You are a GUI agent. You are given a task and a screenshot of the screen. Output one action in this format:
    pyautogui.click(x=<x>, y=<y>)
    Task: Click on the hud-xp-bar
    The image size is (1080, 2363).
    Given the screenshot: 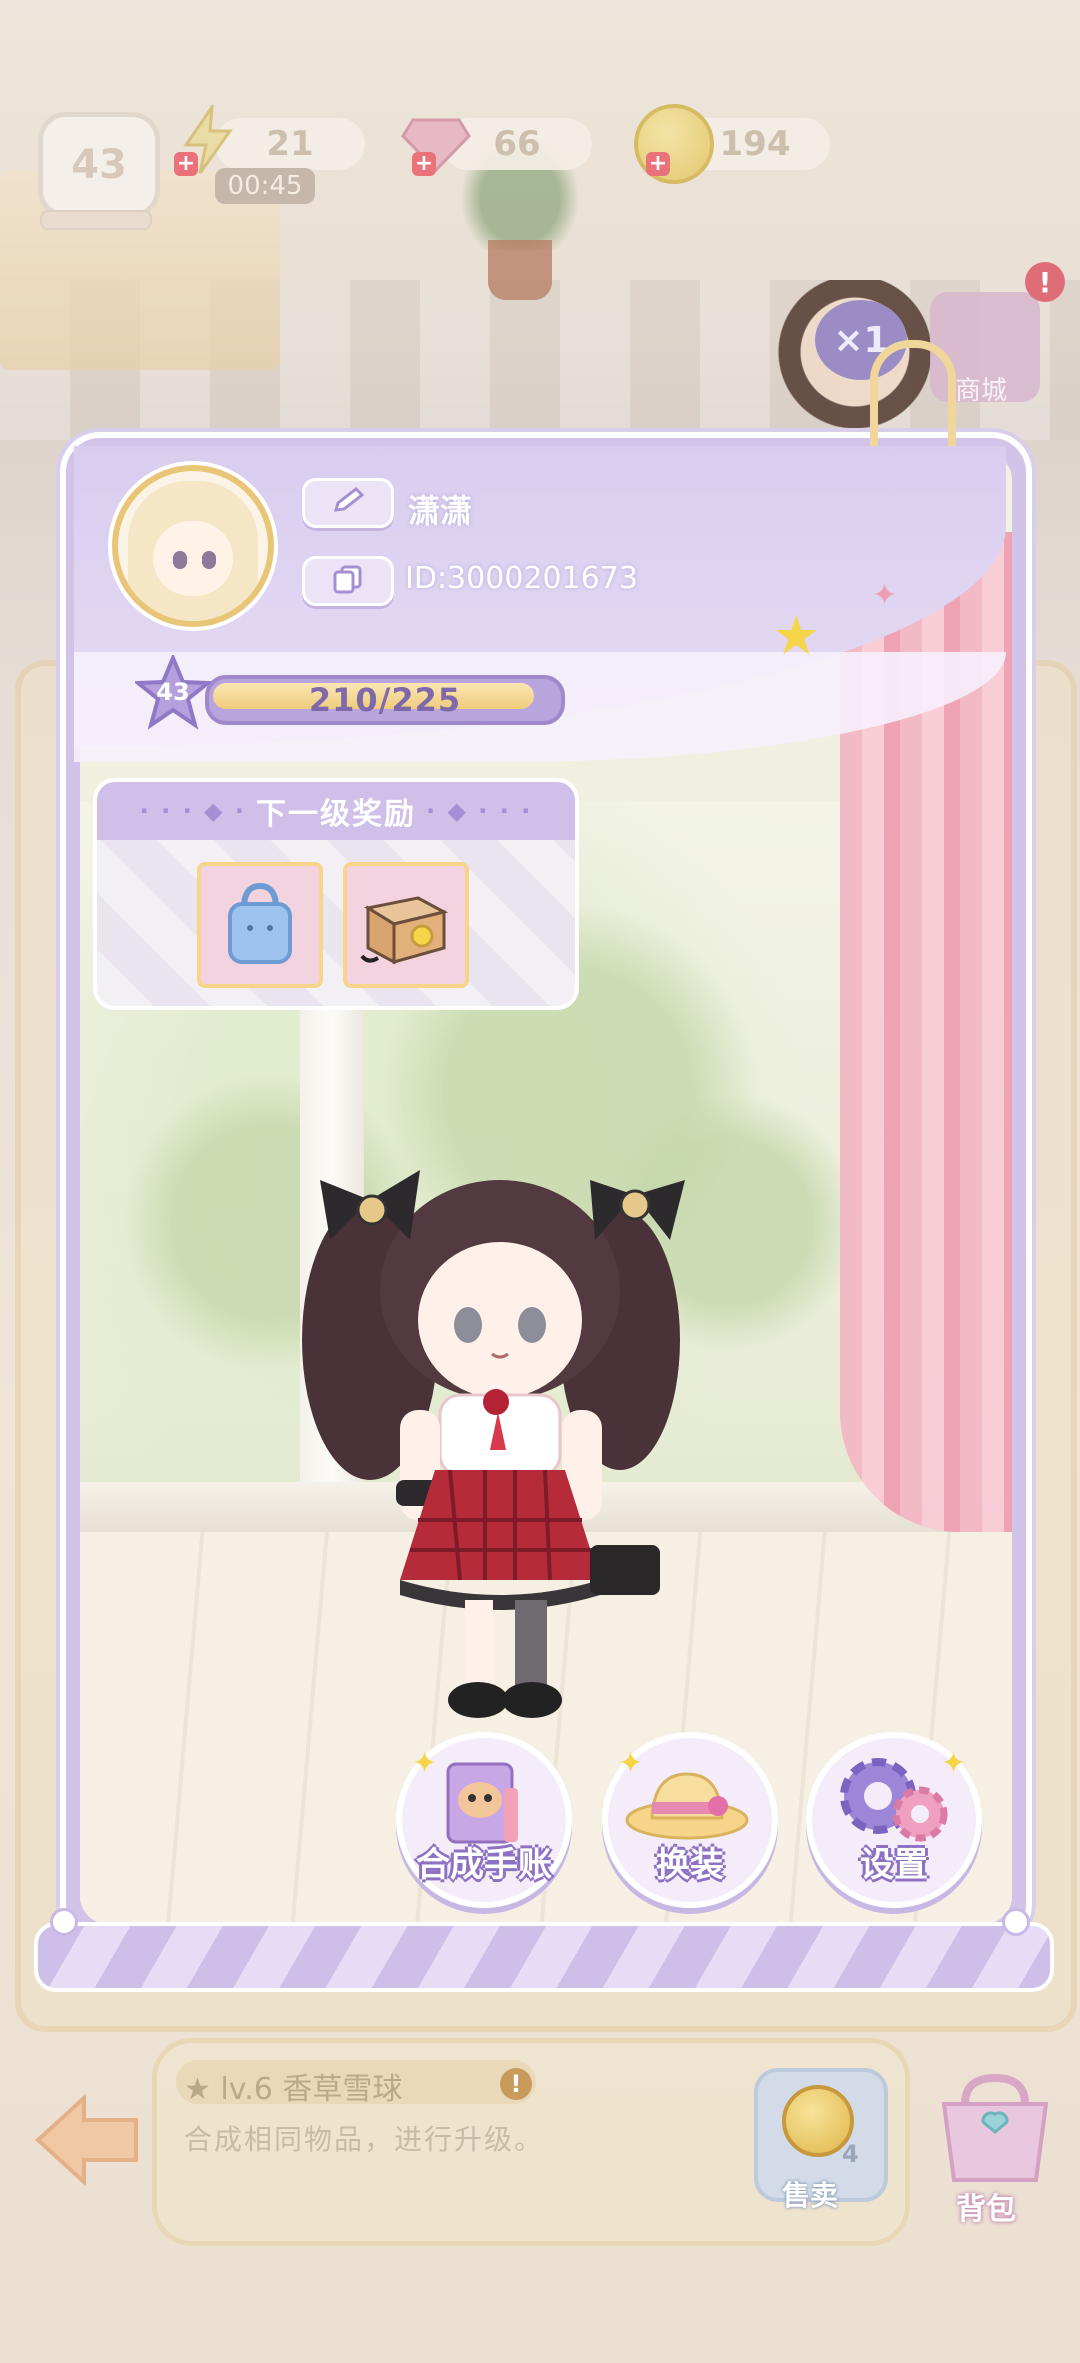 What is the action you would take?
    pyautogui.click(x=96, y=220)
    